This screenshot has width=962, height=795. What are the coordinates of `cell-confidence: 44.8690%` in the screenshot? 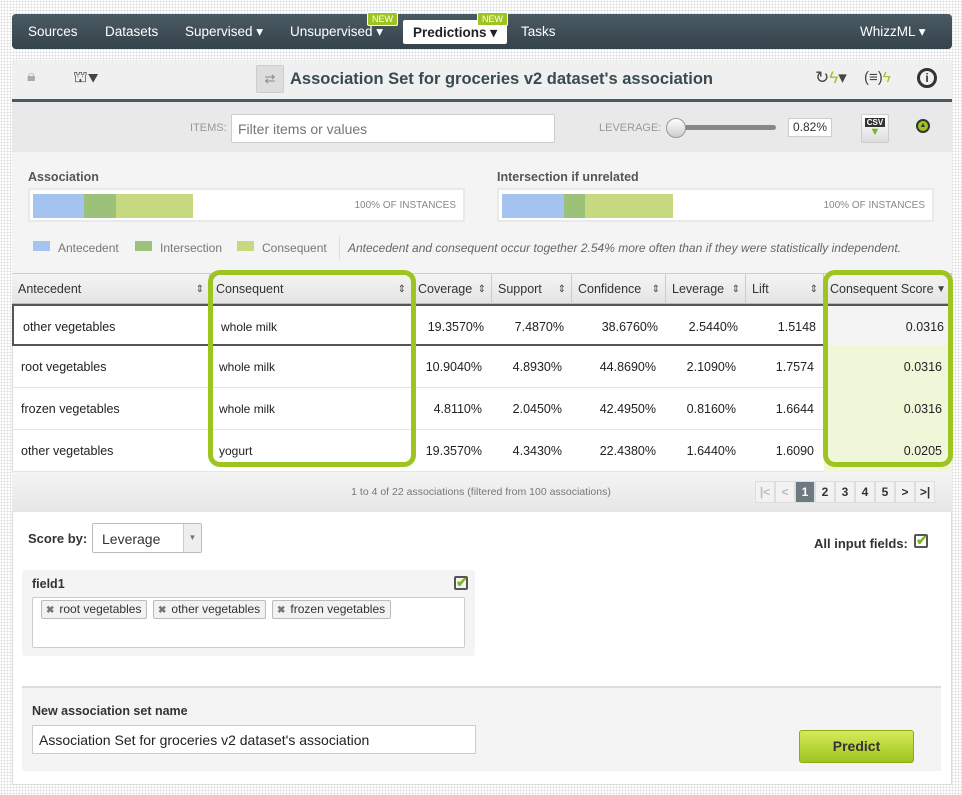 It's located at (627, 367).